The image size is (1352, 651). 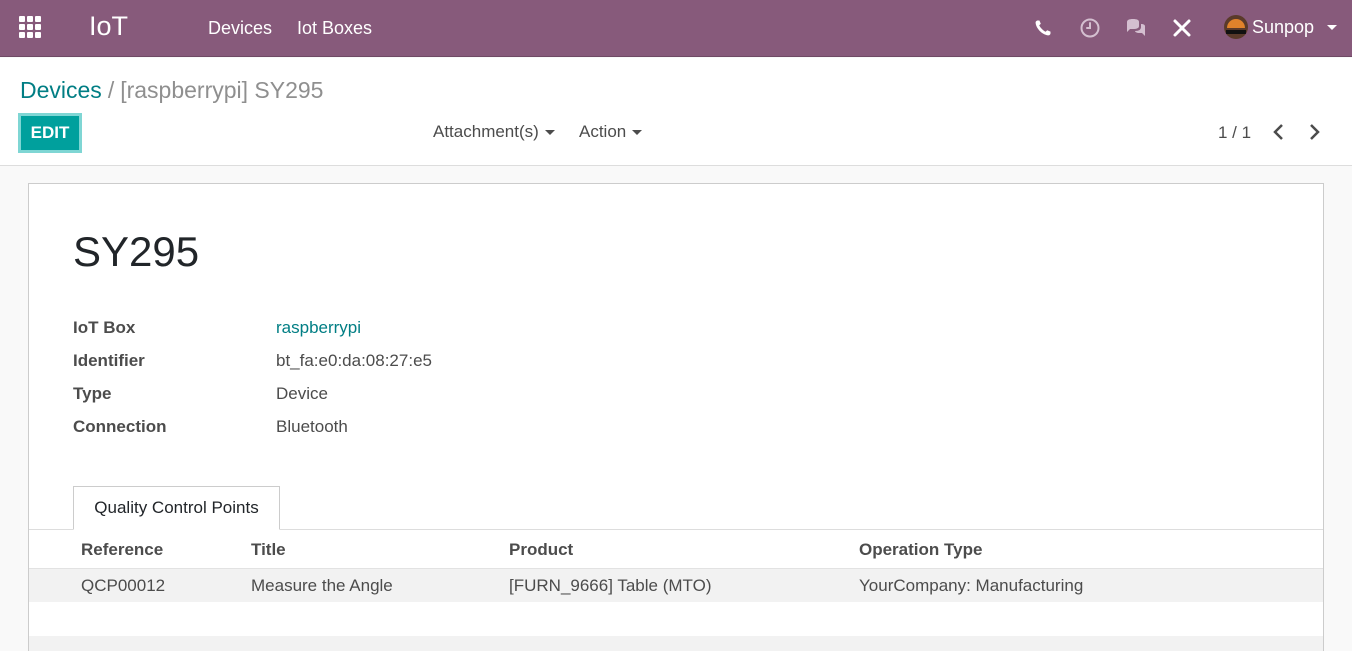 What do you see at coordinates (971, 585) in the screenshot?
I see `cell-operation-type: YourCompany: Manufacturing` at bounding box center [971, 585].